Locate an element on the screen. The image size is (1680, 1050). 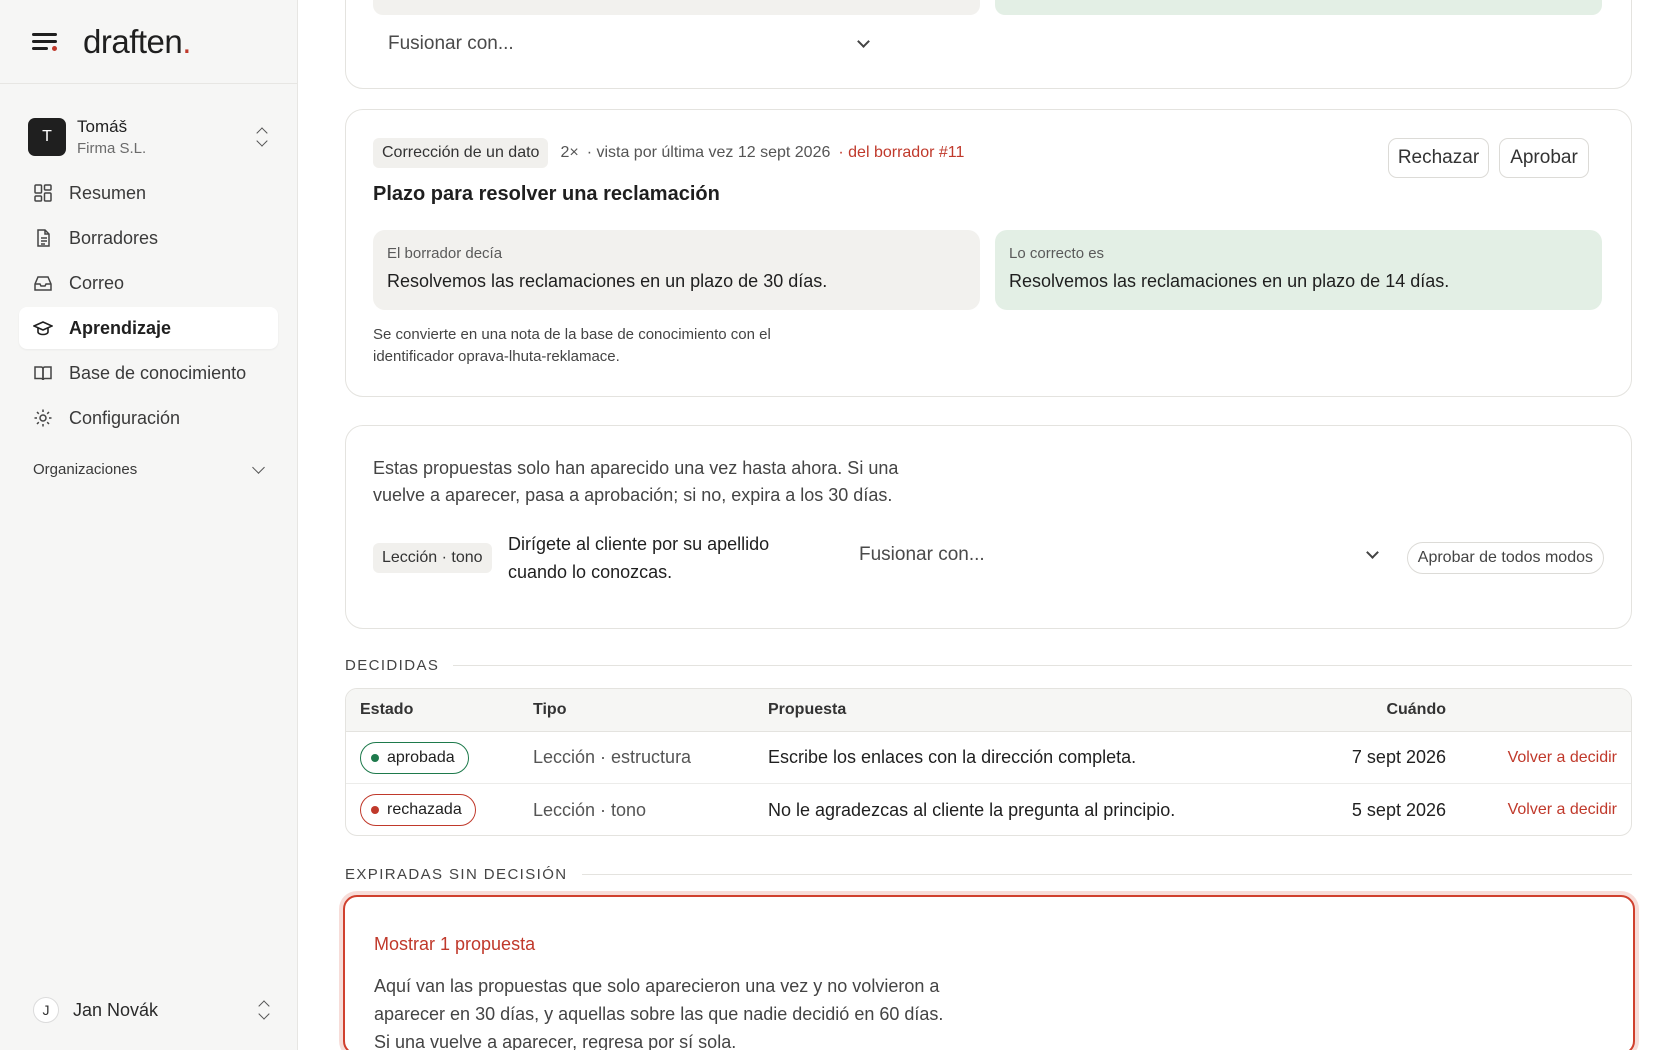
nav-item-borradores: Borradores is located at coordinates (148, 238).